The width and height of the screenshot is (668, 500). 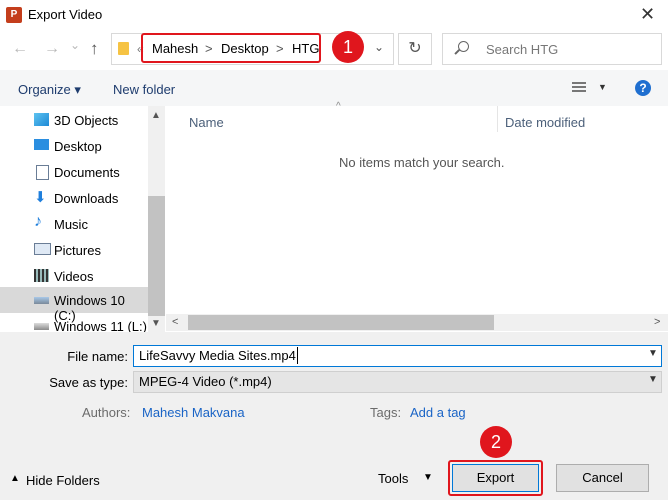 I want to click on column-header-date-modified: Date modified, so click(x=545, y=122).